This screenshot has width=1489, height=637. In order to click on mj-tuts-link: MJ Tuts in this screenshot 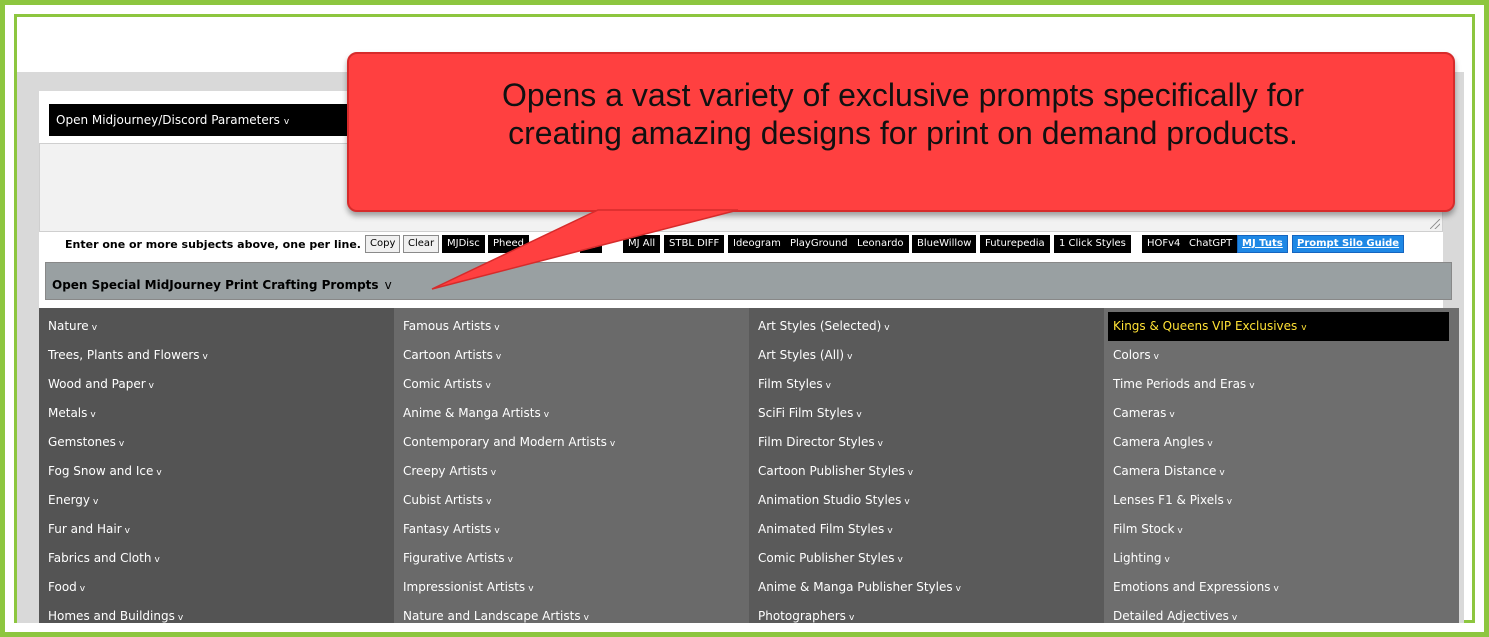, I will do `click(1262, 244)`.